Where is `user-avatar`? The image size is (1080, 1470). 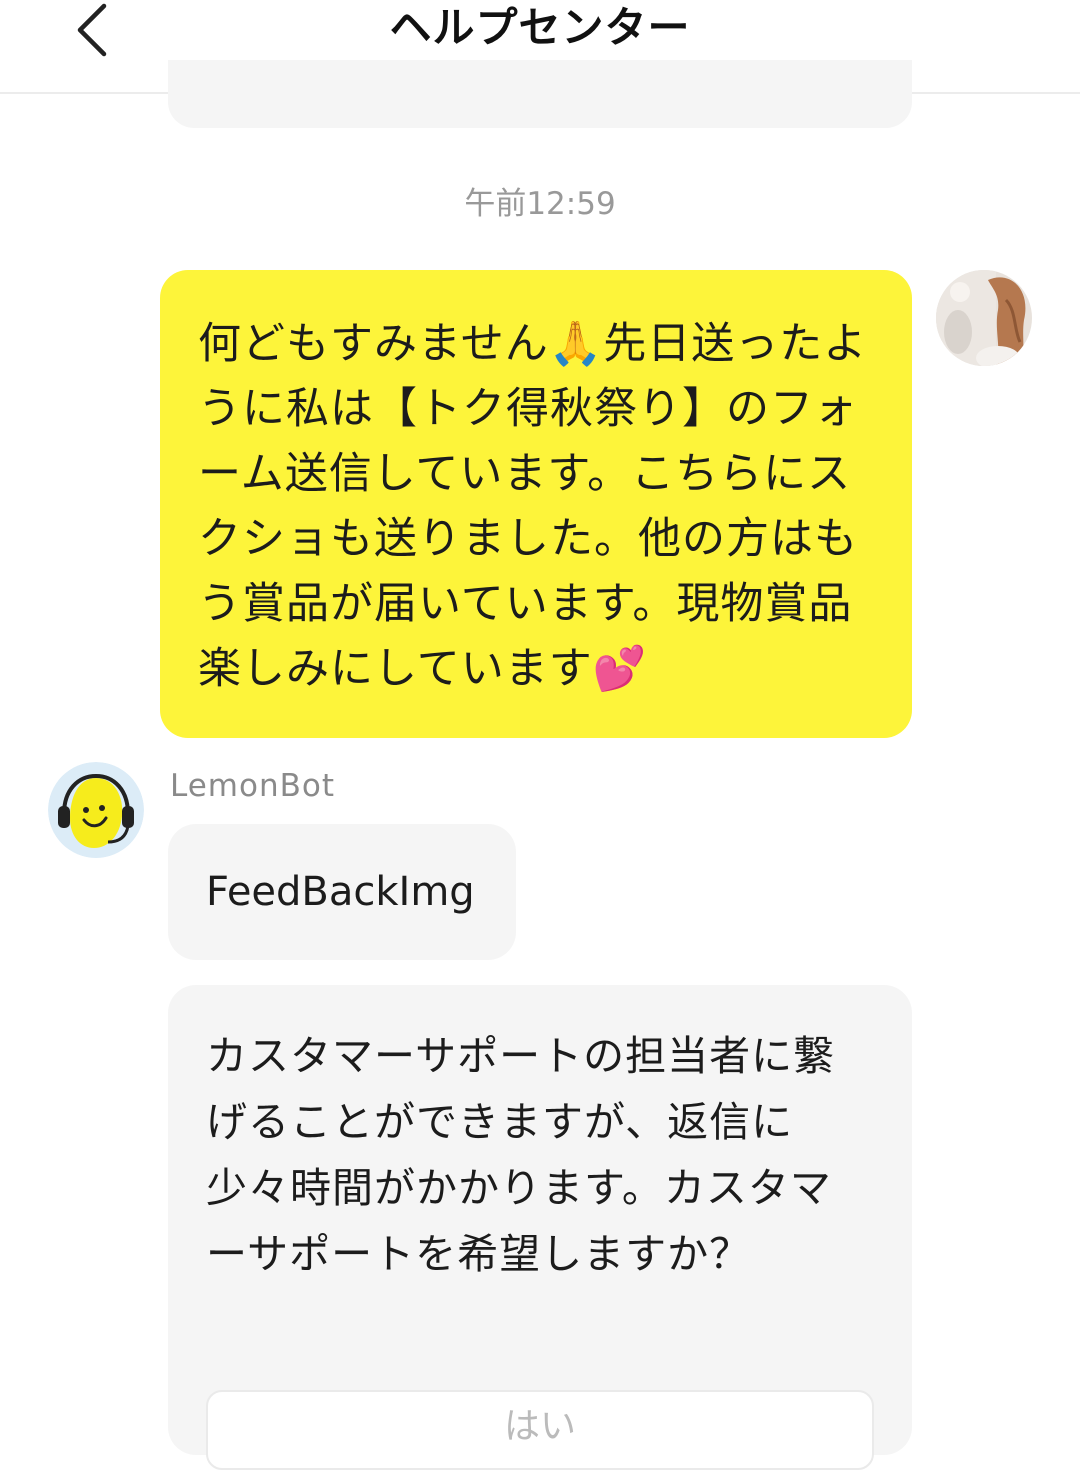 user-avatar is located at coordinates (984, 318).